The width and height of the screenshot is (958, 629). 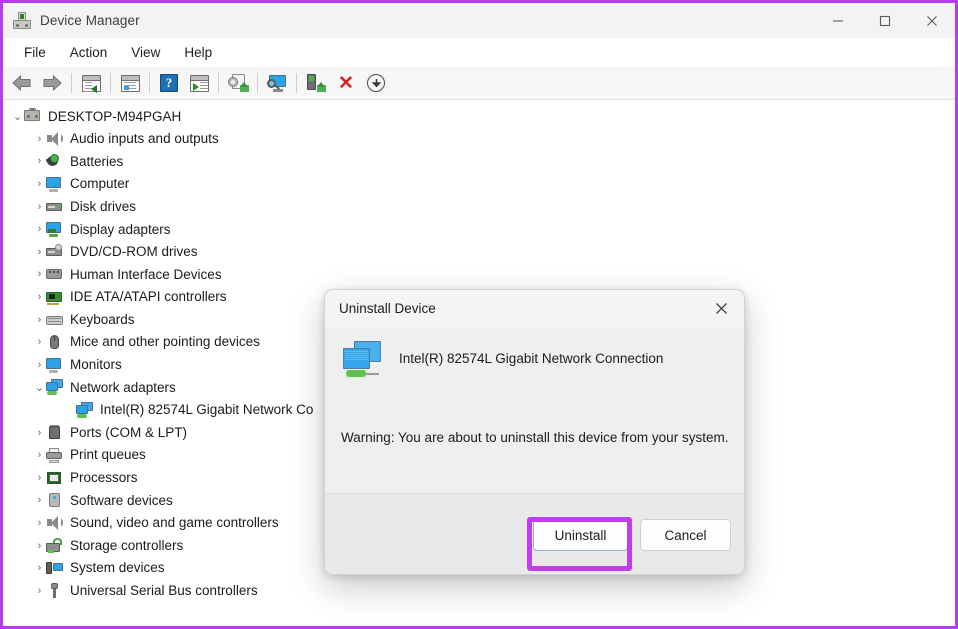 What do you see at coordinates (233, 274) in the screenshot?
I see `tree-item-hid: › Human Interface Devices` at bounding box center [233, 274].